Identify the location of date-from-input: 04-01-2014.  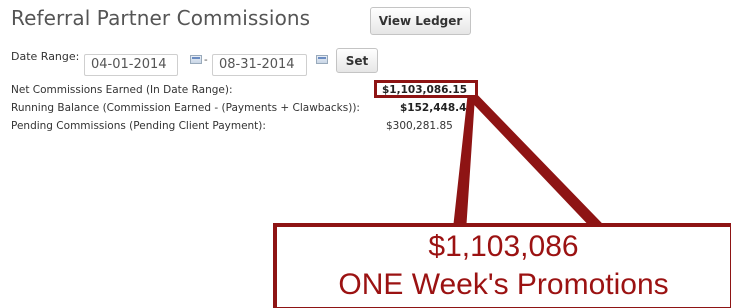
(131, 65).